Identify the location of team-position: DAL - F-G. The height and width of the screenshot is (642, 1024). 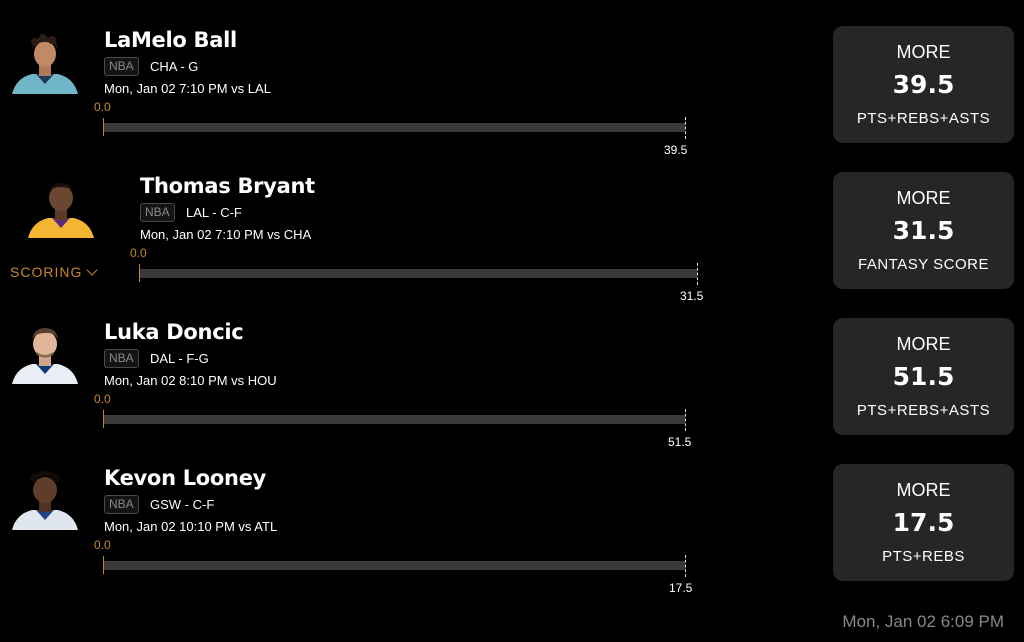
(179, 358).